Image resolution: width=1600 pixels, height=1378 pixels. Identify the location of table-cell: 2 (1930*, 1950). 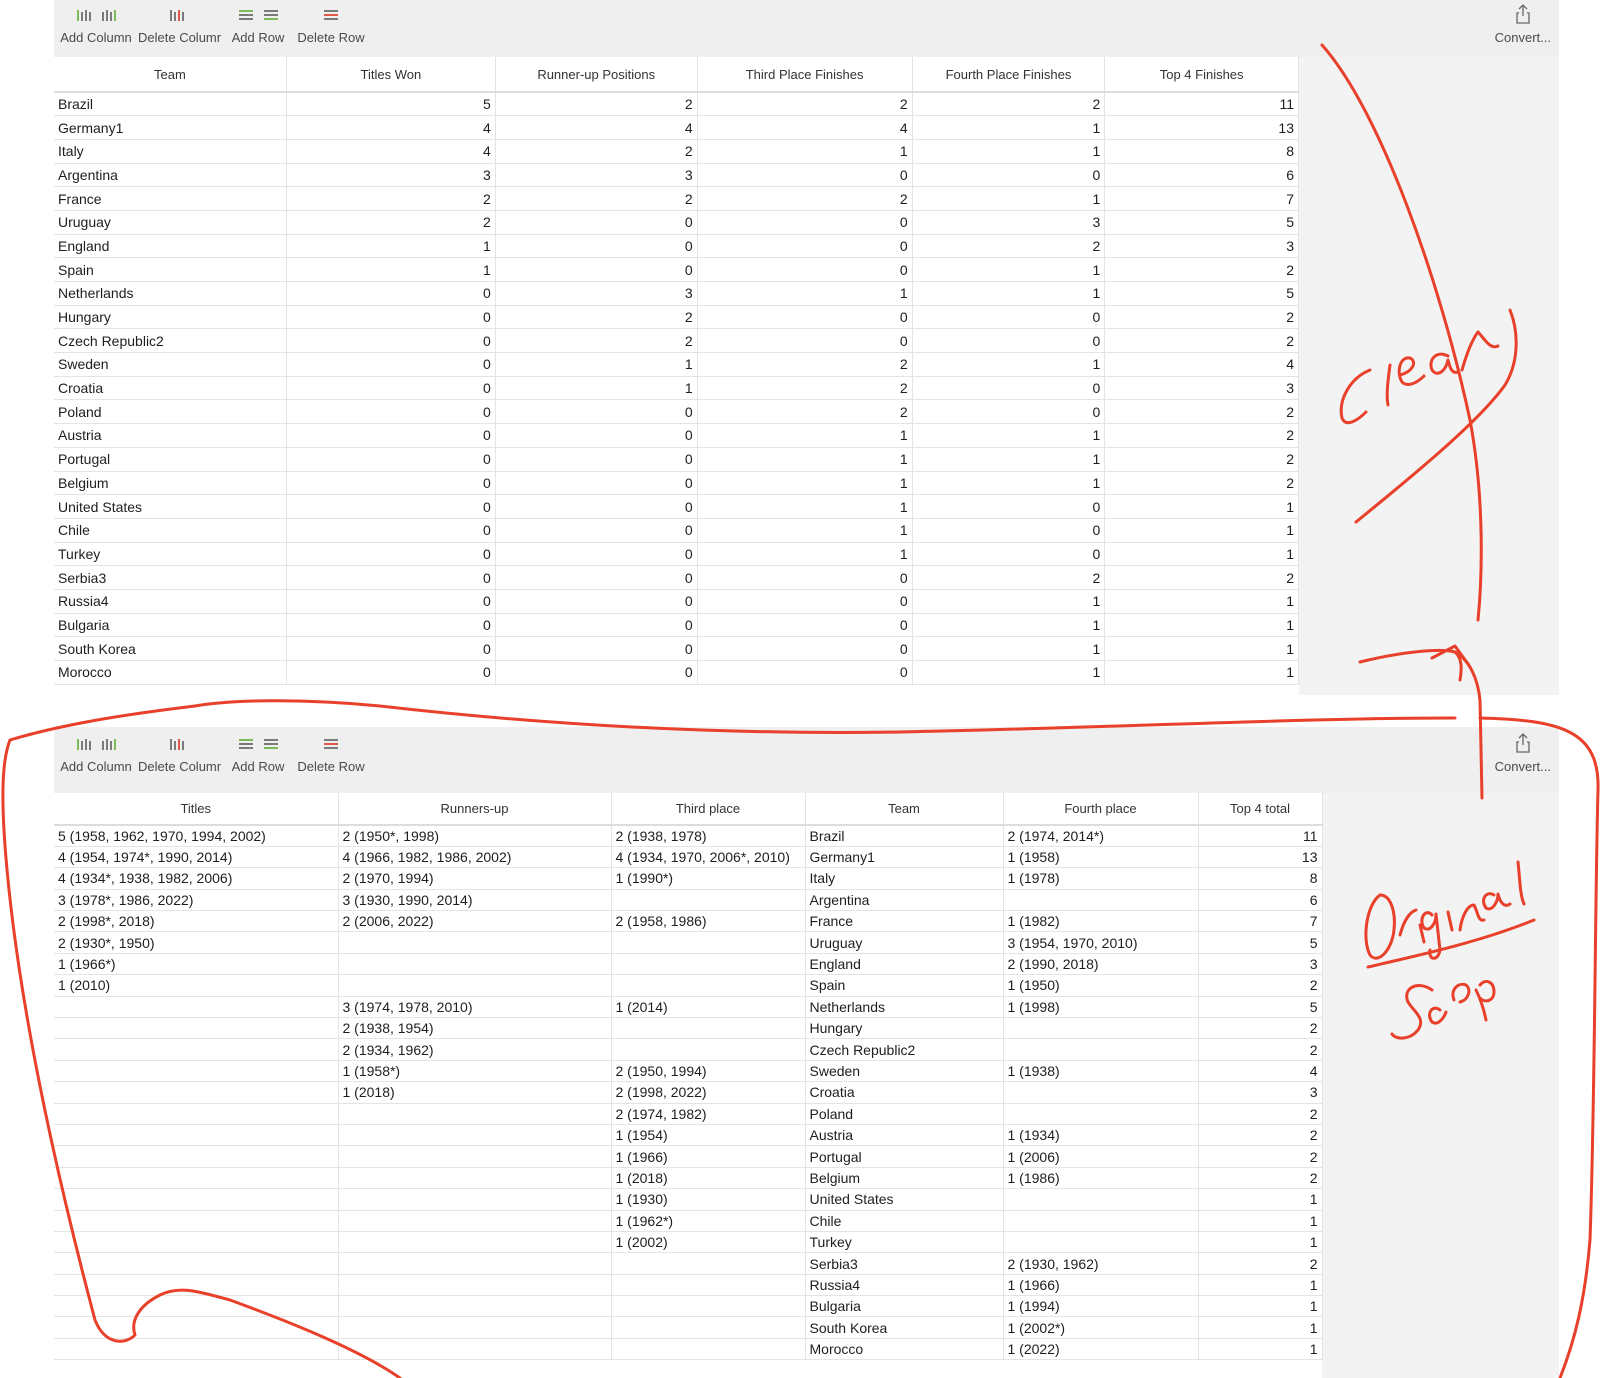
(196, 942).